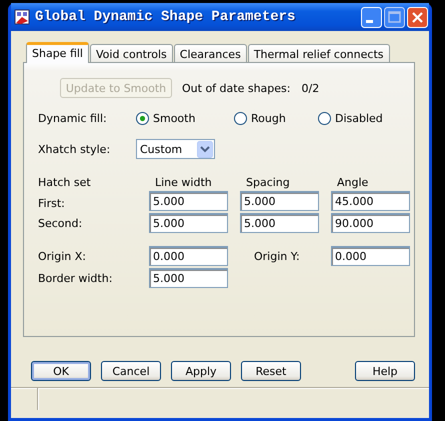 This screenshot has width=445, height=421. I want to click on tab: Void controls, so click(131, 53).